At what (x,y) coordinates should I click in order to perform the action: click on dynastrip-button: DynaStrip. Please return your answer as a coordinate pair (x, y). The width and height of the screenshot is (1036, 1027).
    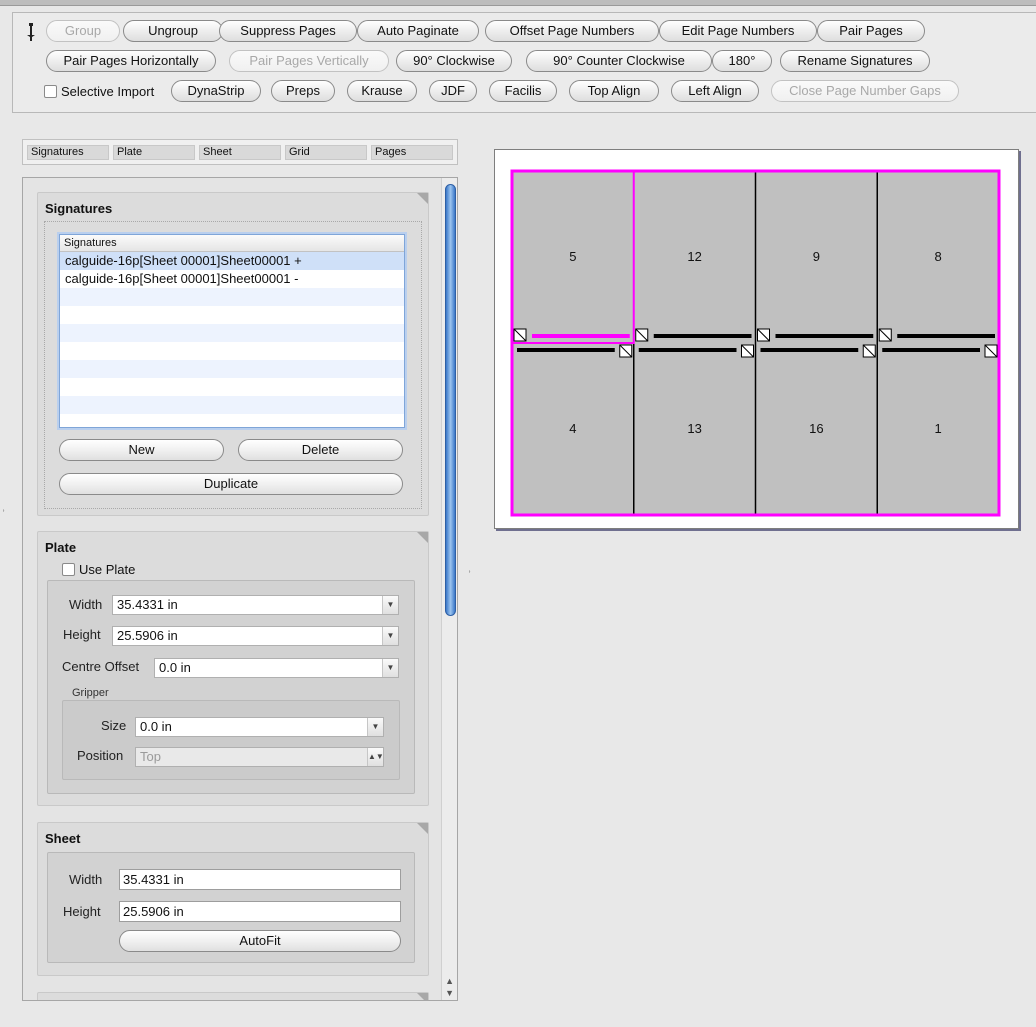
    Looking at the image, I should click on (216, 91).